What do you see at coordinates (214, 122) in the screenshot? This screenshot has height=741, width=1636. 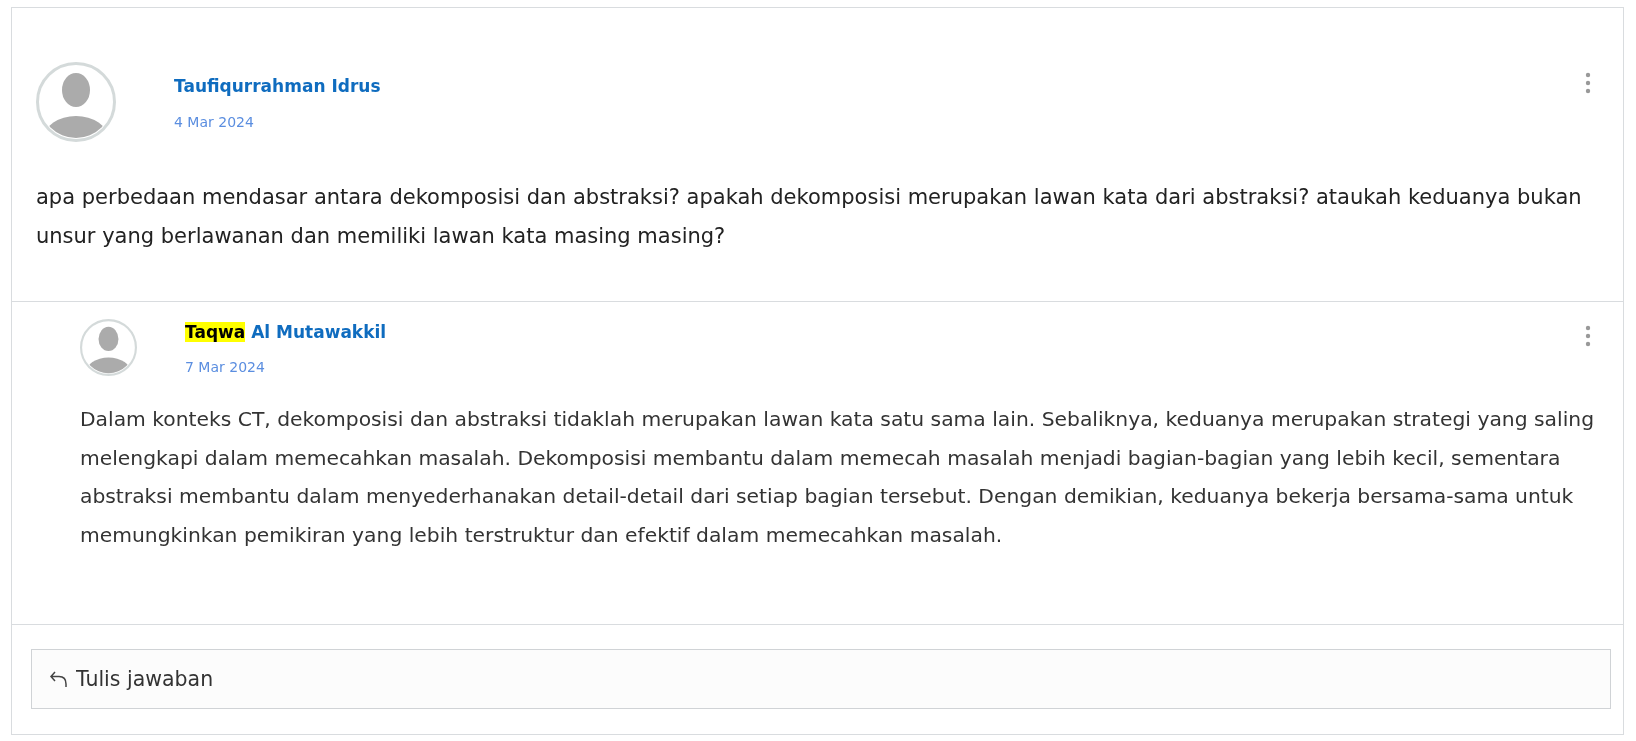 I see `post-date: 4 Mar 2024` at bounding box center [214, 122].